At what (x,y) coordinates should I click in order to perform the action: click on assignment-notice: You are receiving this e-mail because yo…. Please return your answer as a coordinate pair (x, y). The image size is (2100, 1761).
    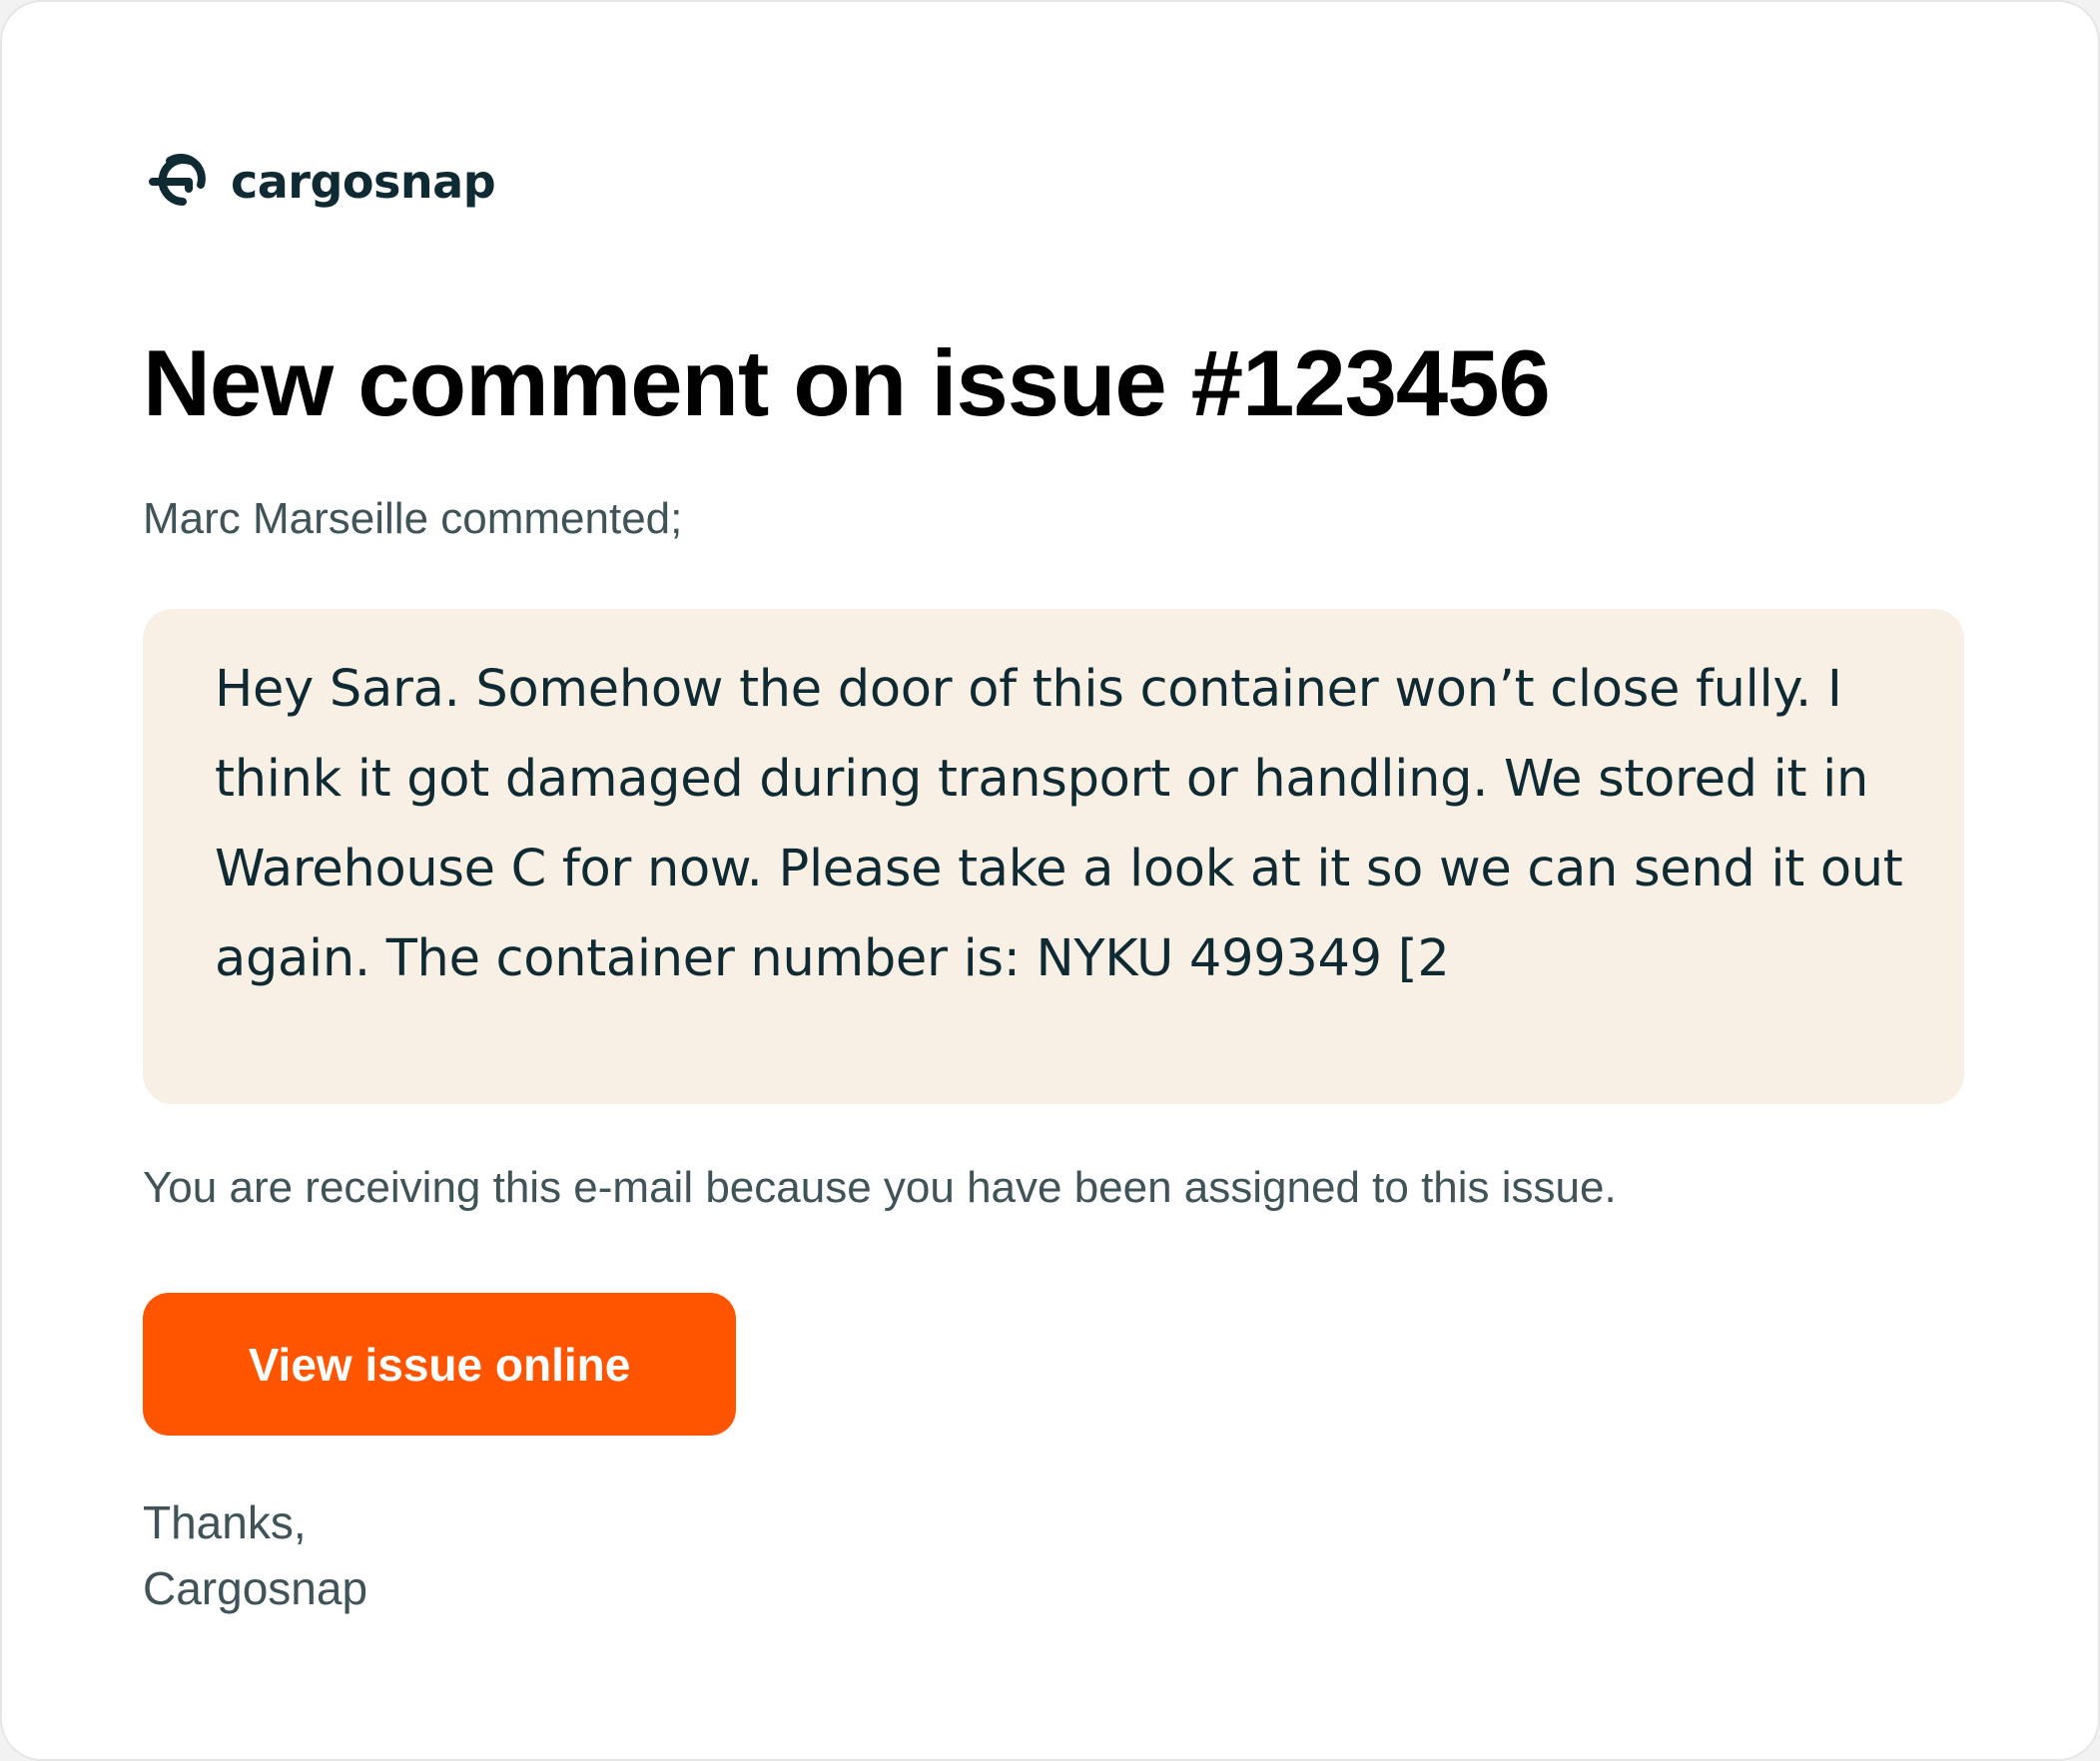
    Looking at the image, I should click on (880, 1187).